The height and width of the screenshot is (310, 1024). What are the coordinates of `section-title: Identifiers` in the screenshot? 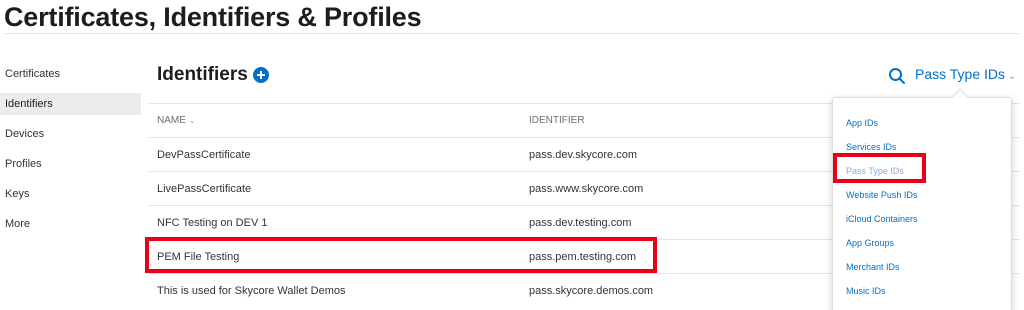 It's located at (202, 74).